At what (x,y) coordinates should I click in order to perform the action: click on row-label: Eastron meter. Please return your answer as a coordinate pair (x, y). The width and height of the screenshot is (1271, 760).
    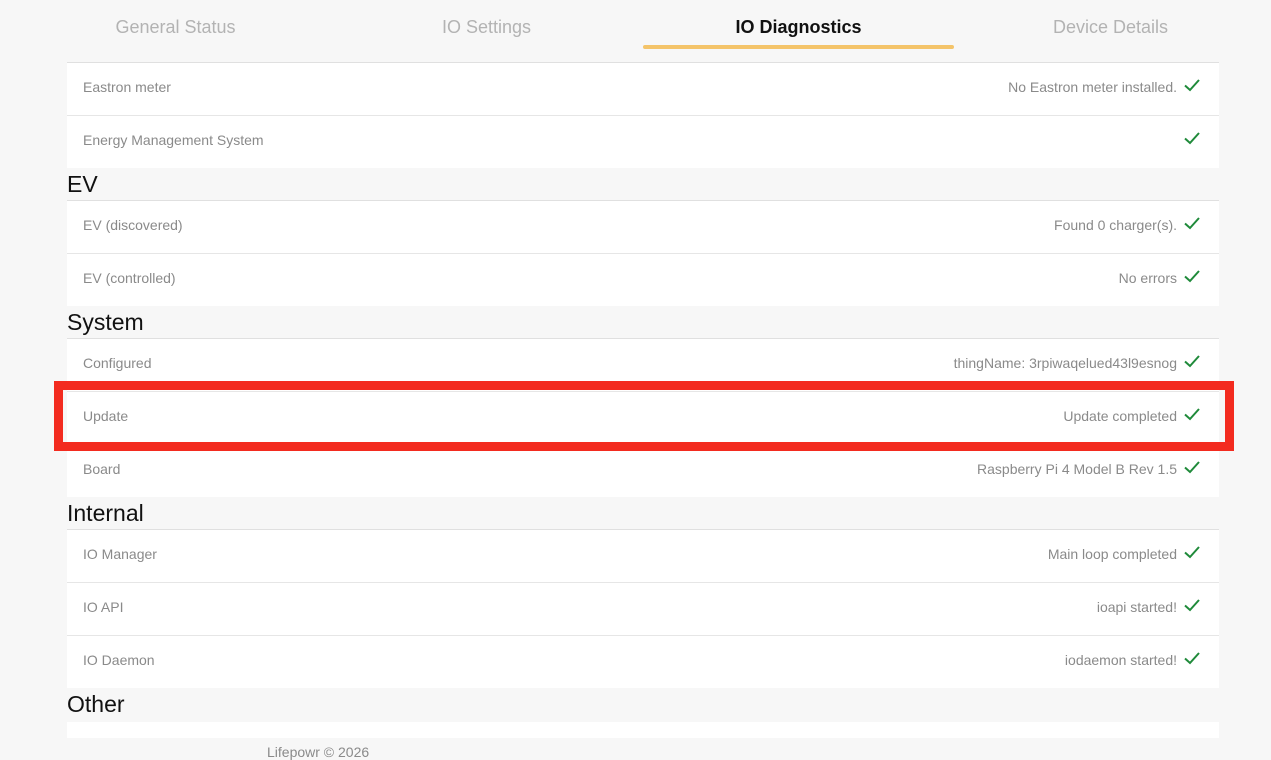
    Looking at the image, I should click on (127, 87).